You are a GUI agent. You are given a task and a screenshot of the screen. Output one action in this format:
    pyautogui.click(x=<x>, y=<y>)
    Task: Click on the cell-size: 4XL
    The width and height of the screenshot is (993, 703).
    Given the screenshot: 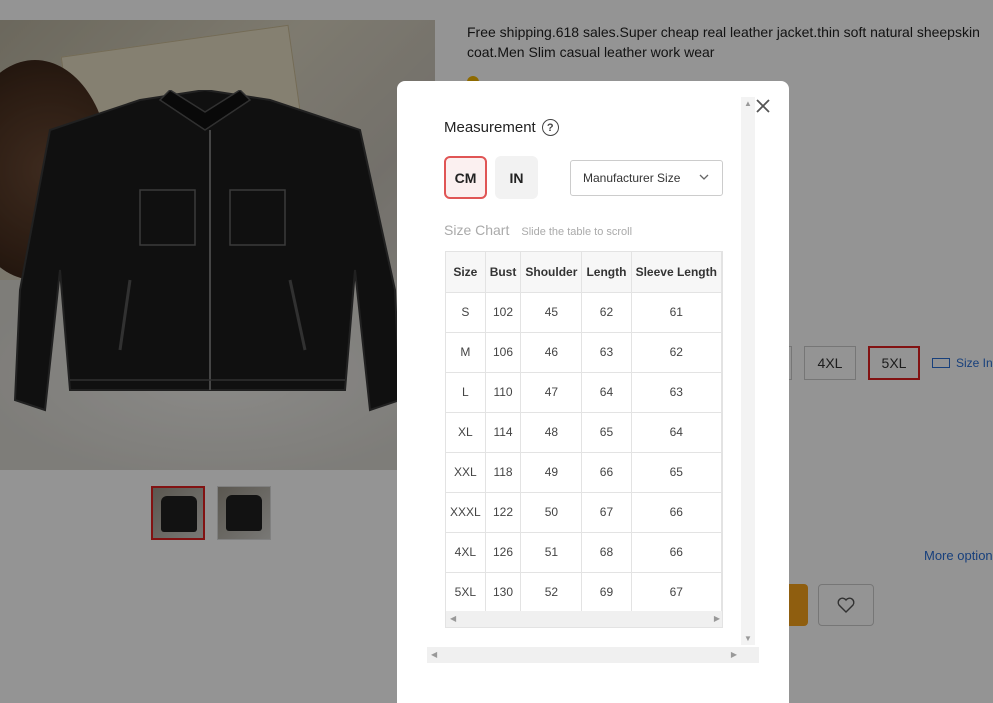 What is the action you would take?
    pyautogui.click(x=466, y=552)
    